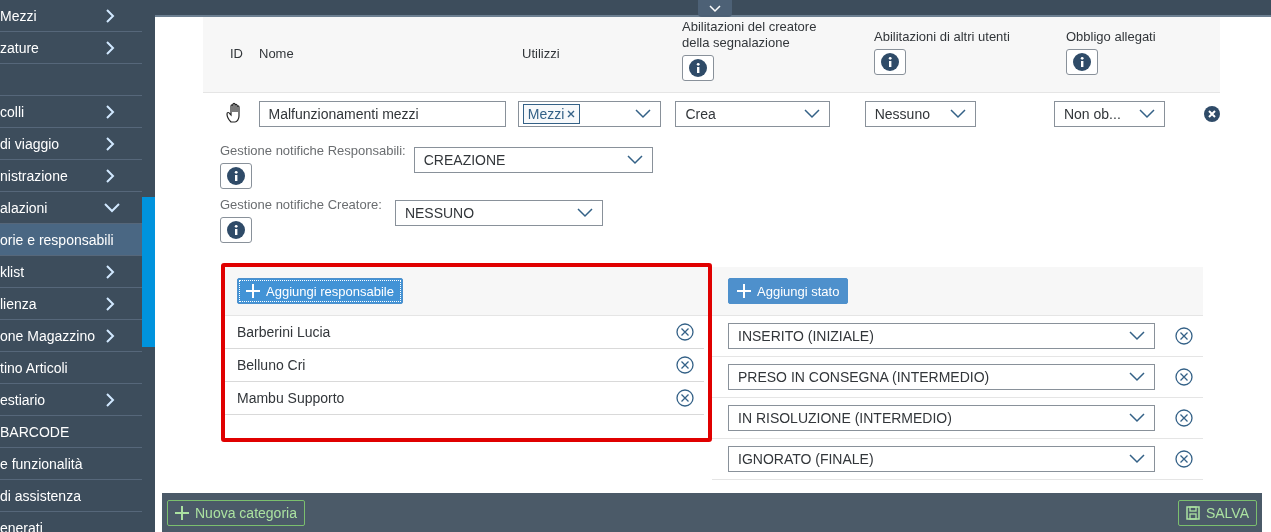  I want to click on multi-select: Mezzi, so click(589, 114).